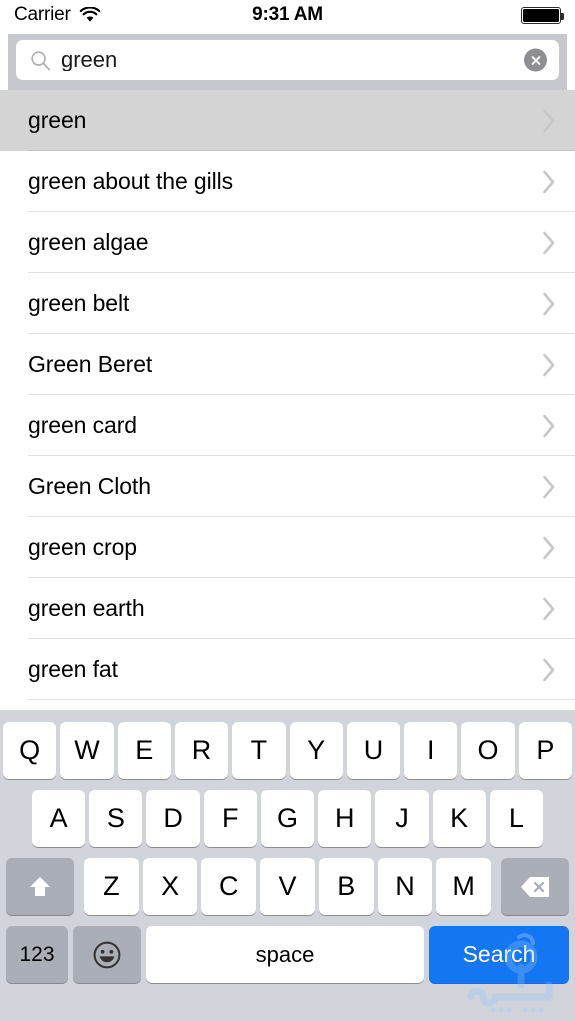 The width and height of the screenshot is (575, 1021). I want to click on key-x: X, so click(170, 886).